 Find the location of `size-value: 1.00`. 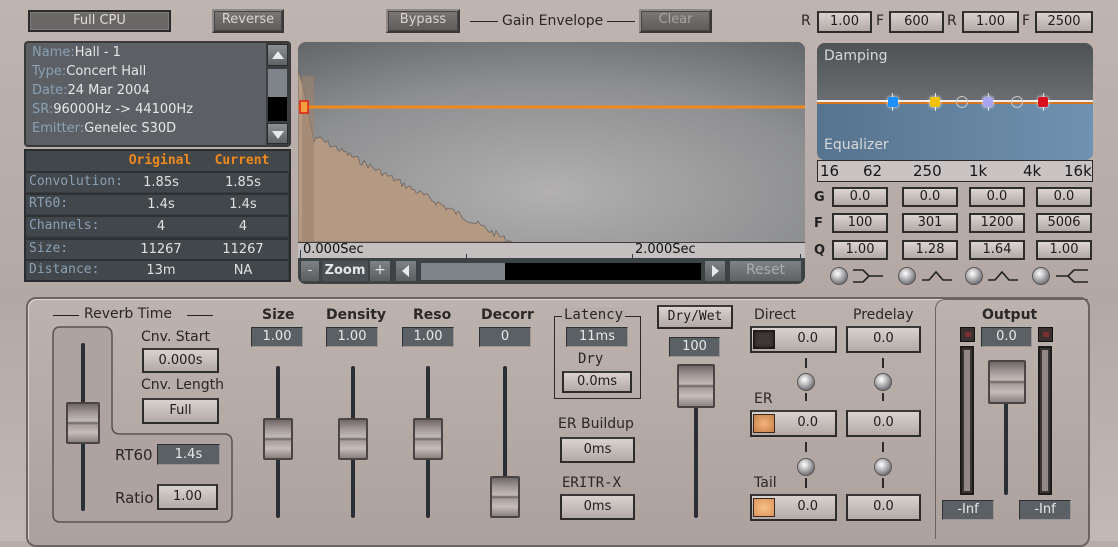

size-value: 1.00 is located at coordinates (277, 337).